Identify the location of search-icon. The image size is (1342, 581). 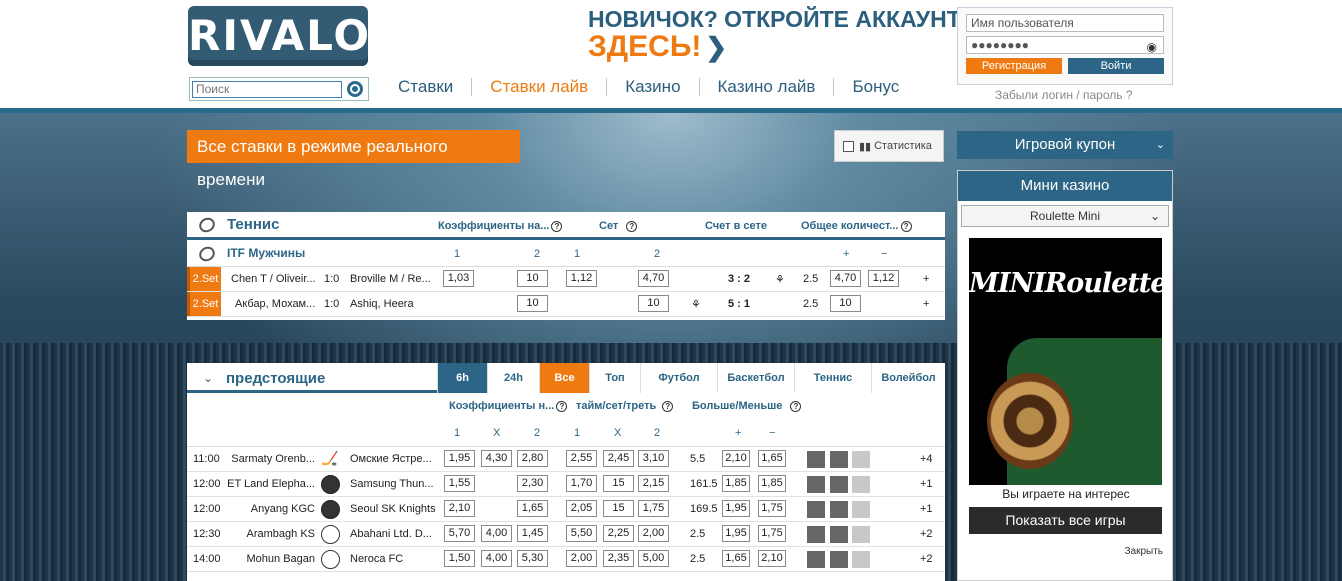
(355, 89).